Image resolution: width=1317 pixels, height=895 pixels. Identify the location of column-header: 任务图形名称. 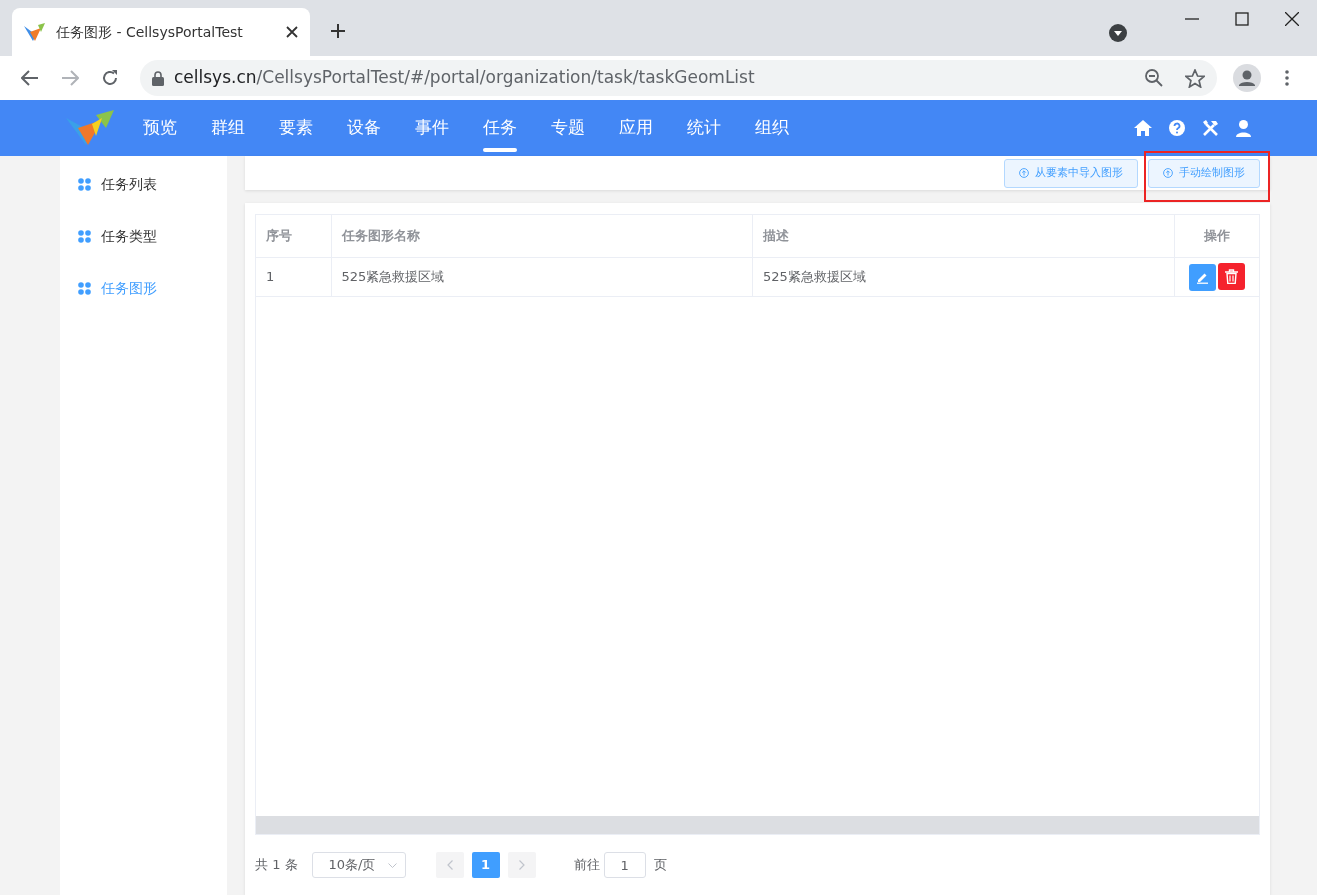
(542, 236).